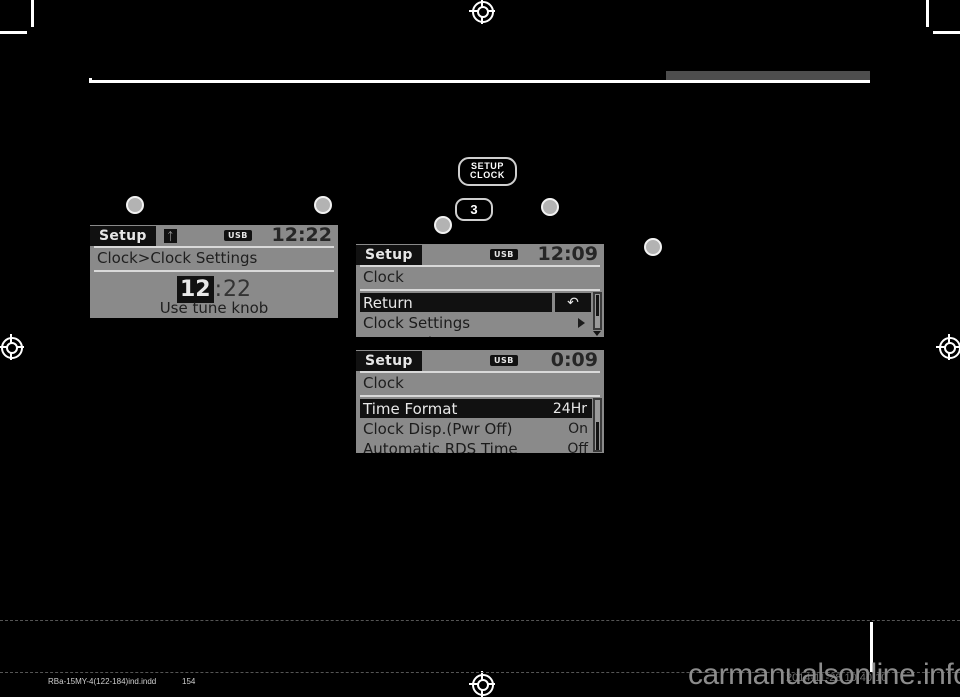 The image size is (960, 697). What do you see at coordinates (438, 428) in the screenshot?
I see `option-clock-display-label: Clock Disp.(Pwr Off)` at bounding box center [438, 428].